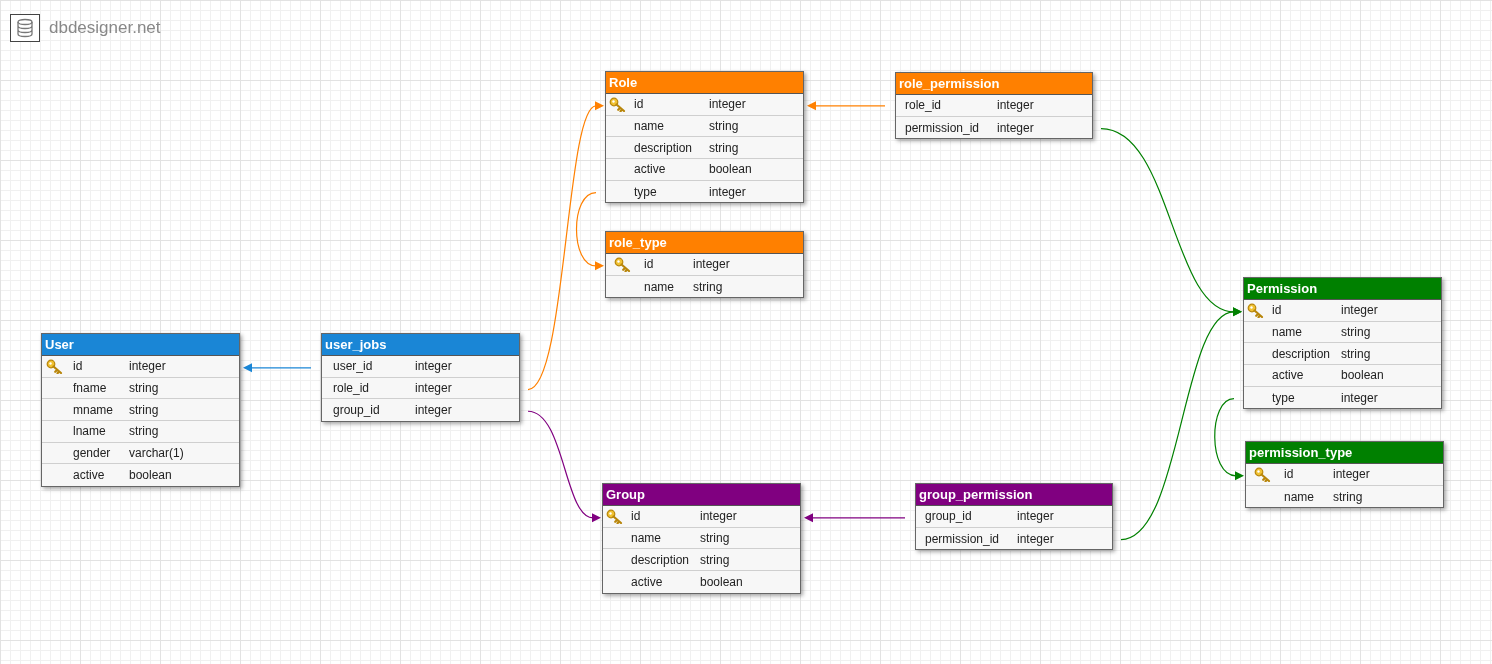  What do you see at coordinates (277, 368) in the screenshot?
I see `relationship-connector` at bounding box center [277, 368].